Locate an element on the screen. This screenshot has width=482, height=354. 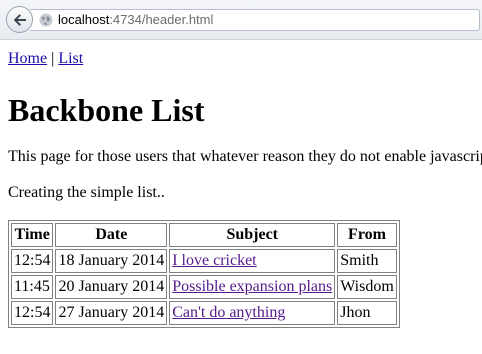
subject-link: Possible expansion plans is located at coordinates (252, 286).